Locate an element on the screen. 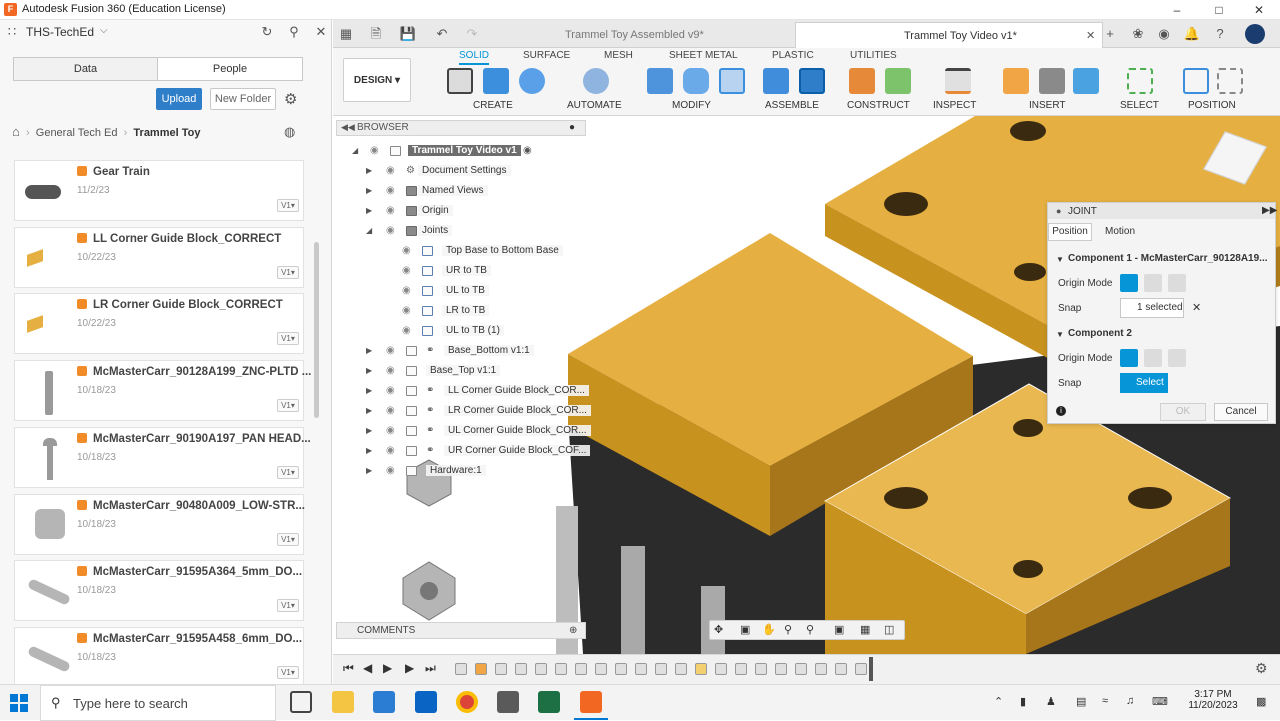 The image size is (1280, 721). task-view-icon is located at coordinates (301, 702).